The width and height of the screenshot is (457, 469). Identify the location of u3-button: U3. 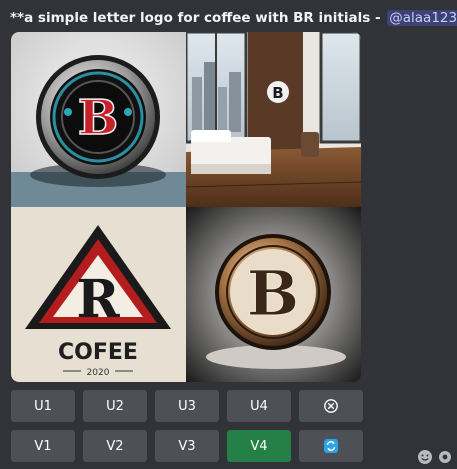
(187, 406).